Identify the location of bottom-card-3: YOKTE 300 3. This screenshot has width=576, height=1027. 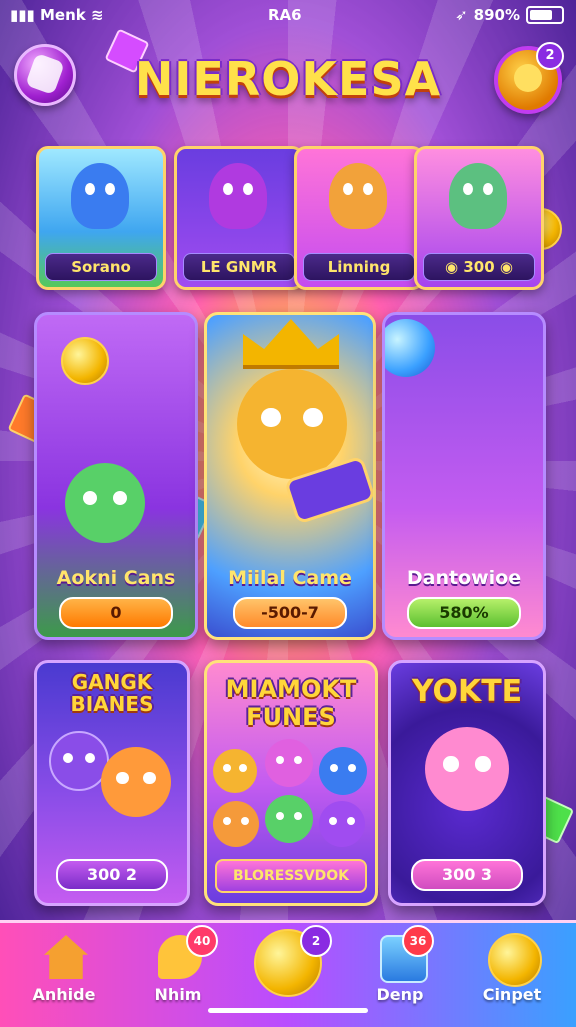
(467, 783).